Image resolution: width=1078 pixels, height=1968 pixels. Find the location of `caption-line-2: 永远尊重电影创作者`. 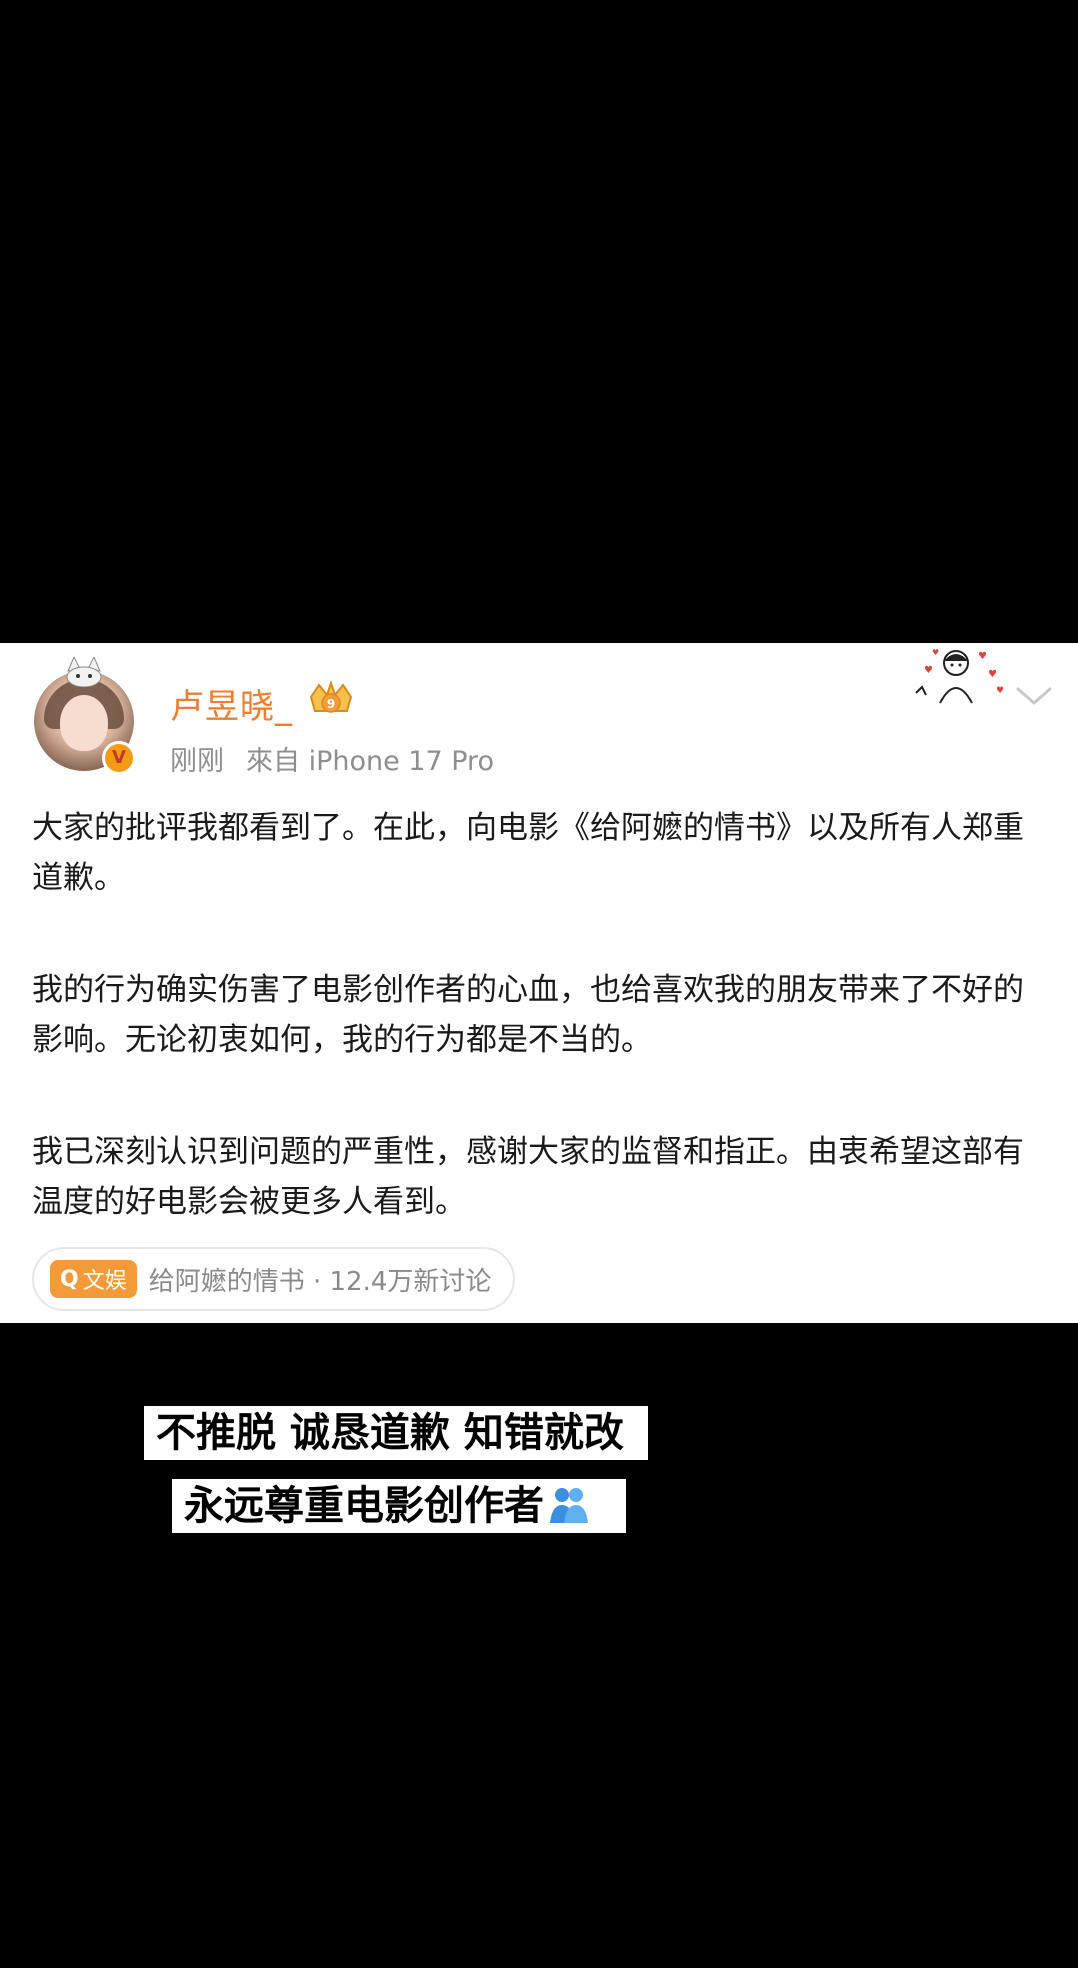

caption-line-2: 永远尊重电影创作者 is located at coordinates (399, 1506).